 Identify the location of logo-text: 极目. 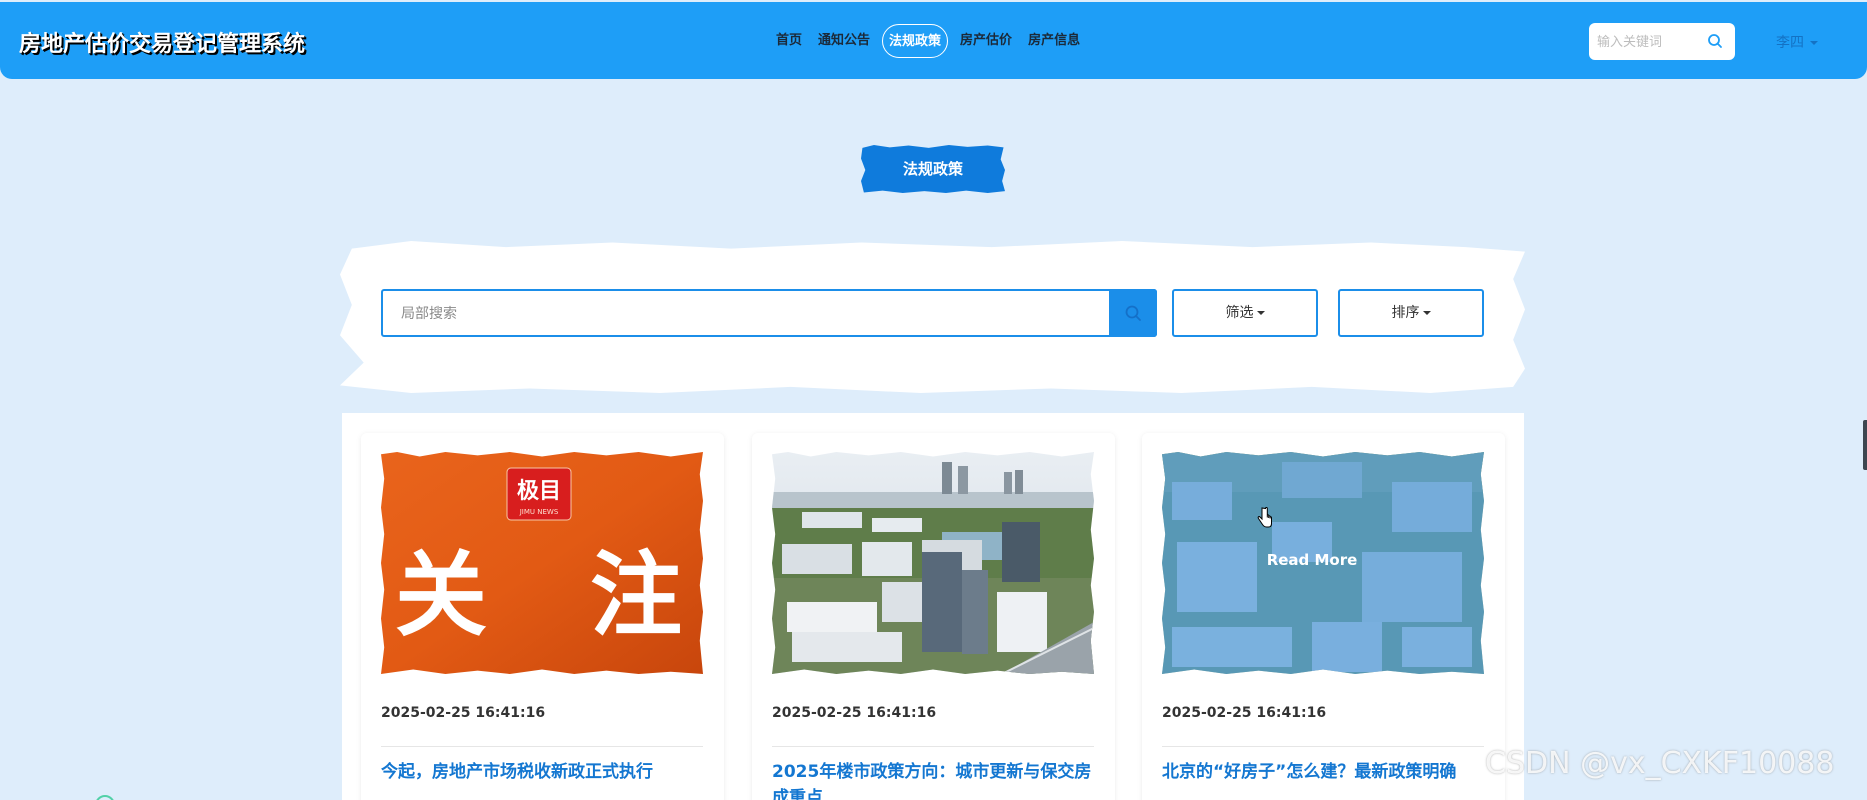
(539, 491).